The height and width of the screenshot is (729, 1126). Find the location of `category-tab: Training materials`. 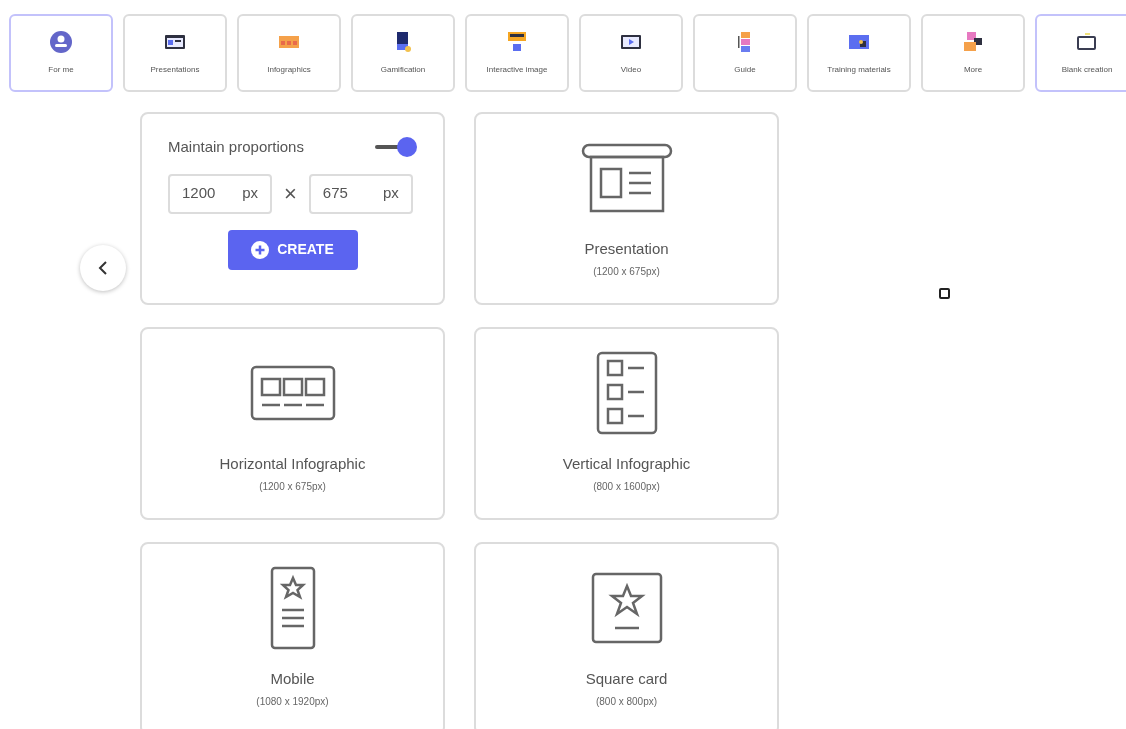

category-tab: Training materials is located at coordinates (859, 53).